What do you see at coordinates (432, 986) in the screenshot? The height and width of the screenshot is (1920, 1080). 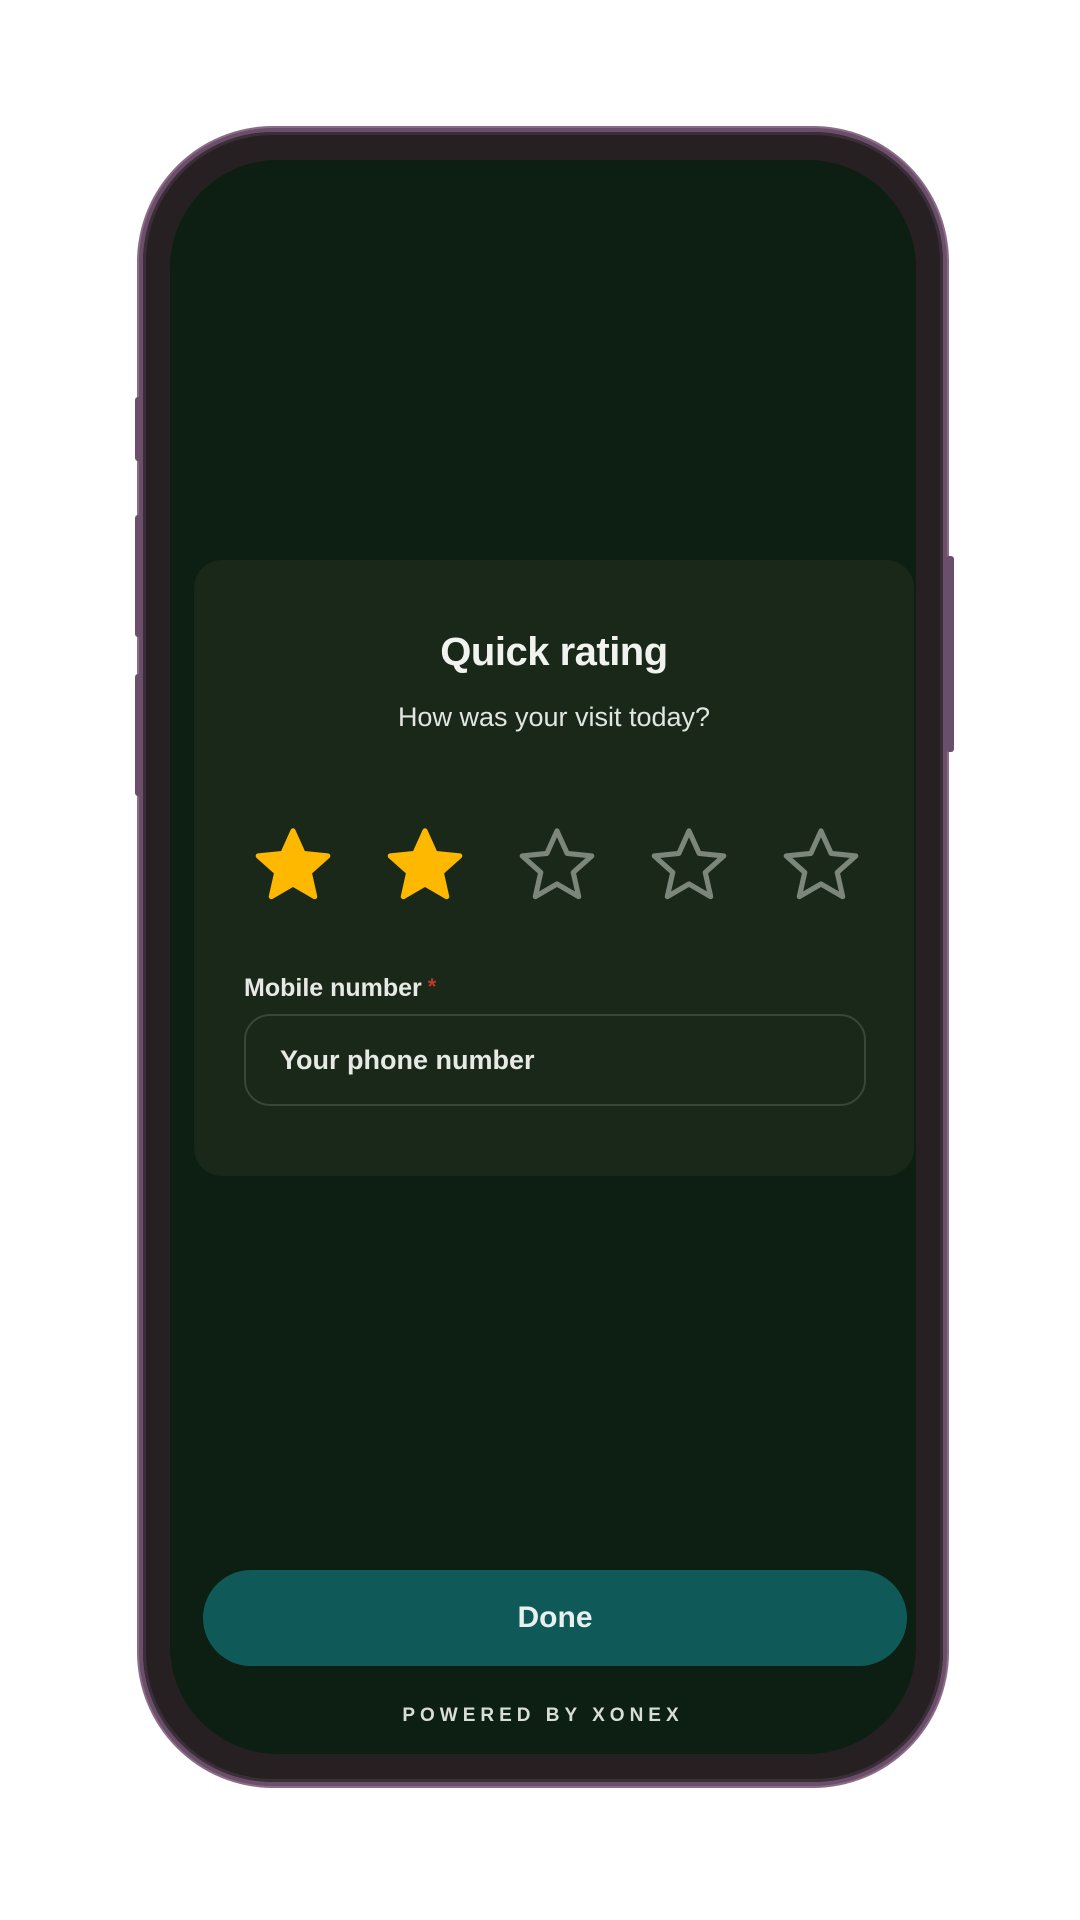 I see `required-marker: *` at bounding box center [432, 986].